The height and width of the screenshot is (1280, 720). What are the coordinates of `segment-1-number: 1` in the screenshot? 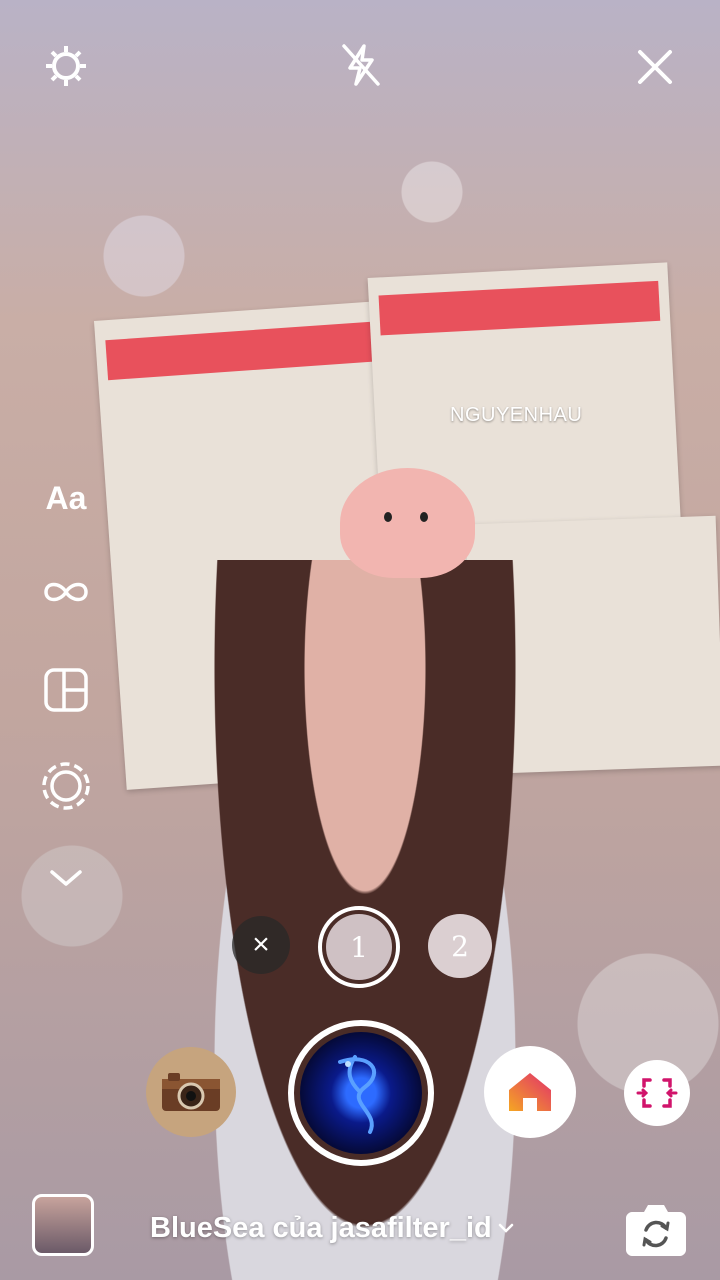 It's located at (359, 947).